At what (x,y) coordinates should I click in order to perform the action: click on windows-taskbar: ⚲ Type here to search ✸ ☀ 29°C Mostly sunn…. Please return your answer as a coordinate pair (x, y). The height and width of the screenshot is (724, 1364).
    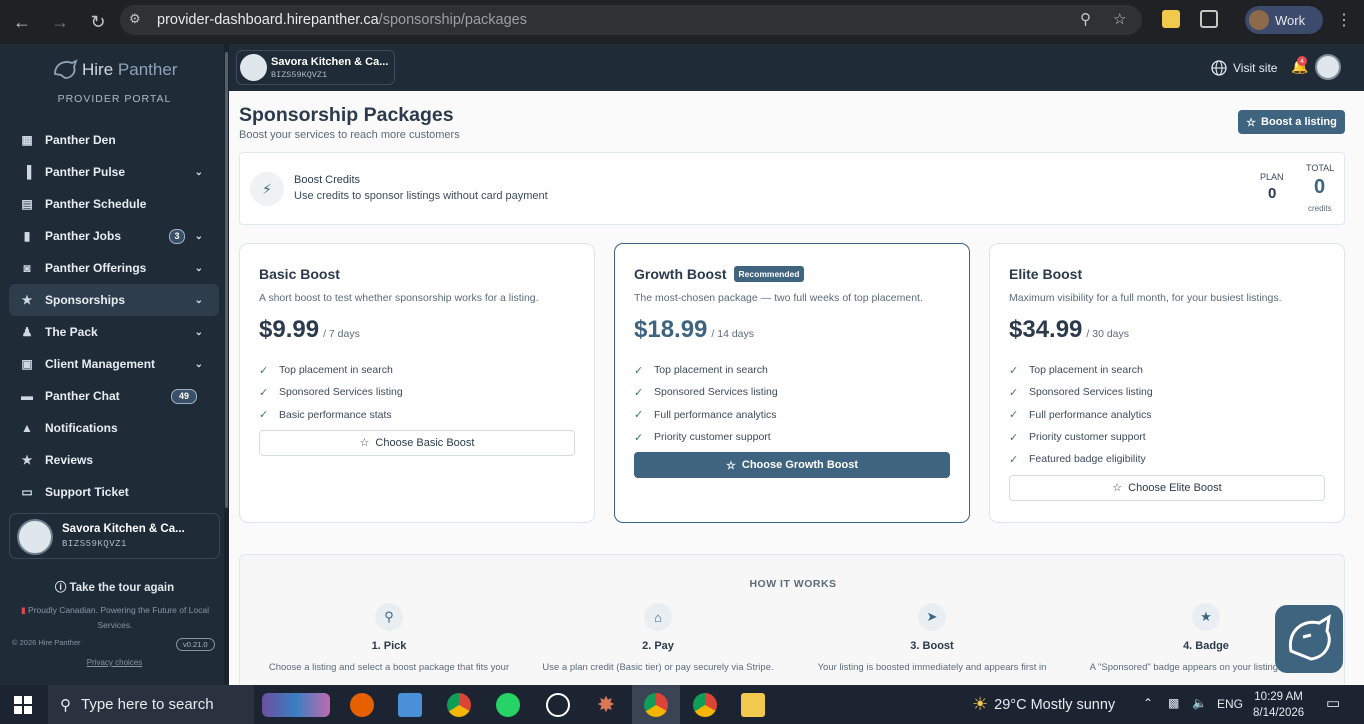
    Looking at the image, I should click on (682, 704).